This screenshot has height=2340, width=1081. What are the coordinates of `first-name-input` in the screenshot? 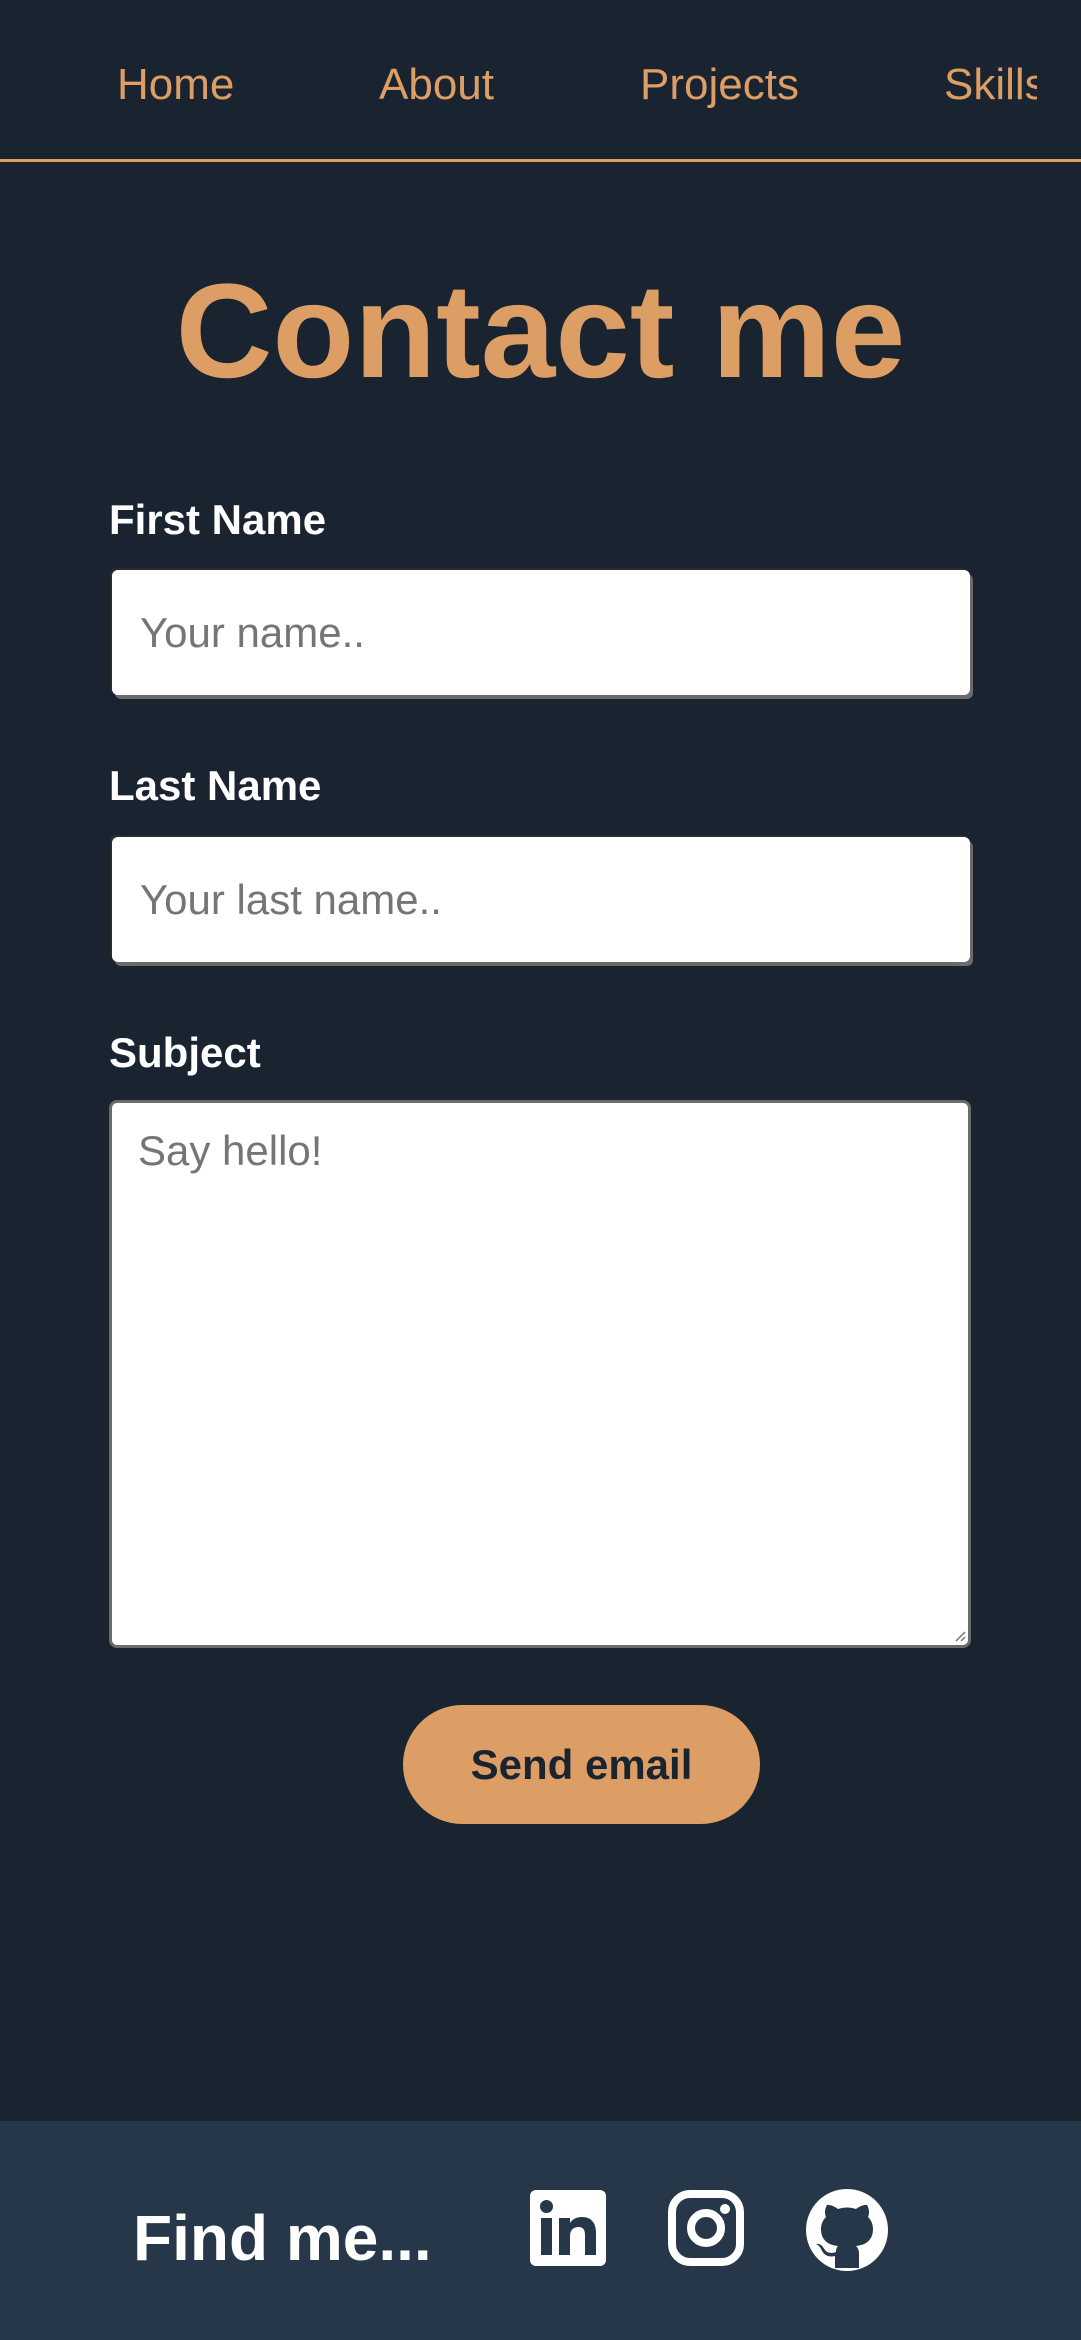 It's located at (541, 632).